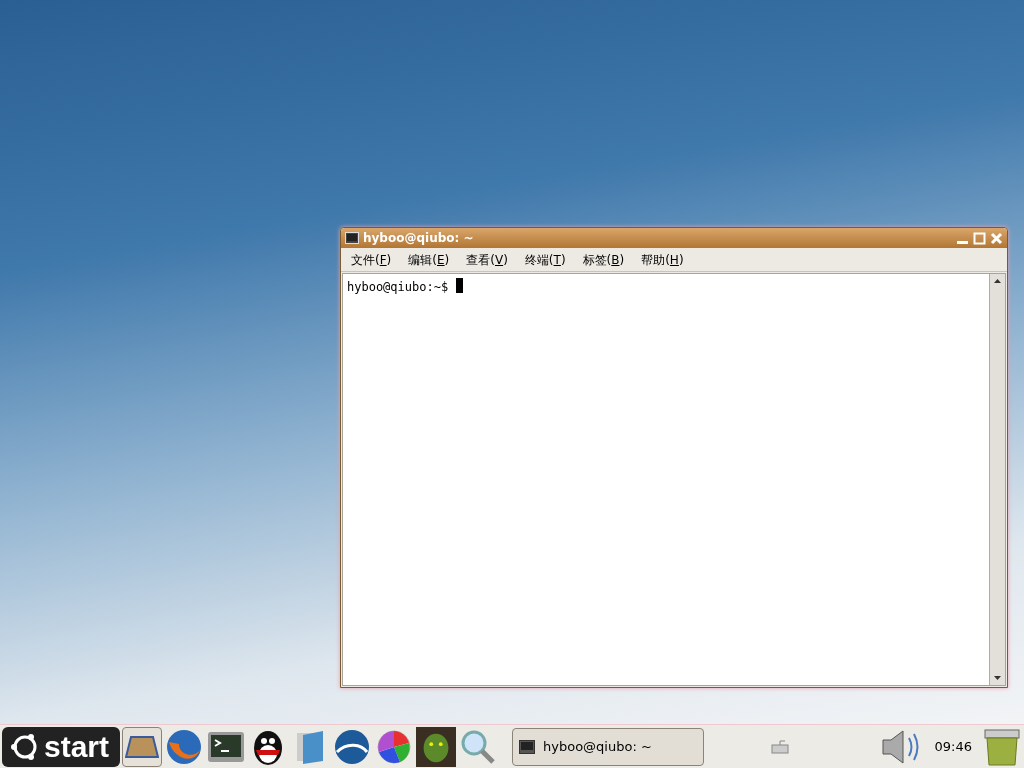  What do you see at coordinates (418, 238) in the screenshot?
I see `window-title: hyboo@qiubo: ~` at bounding box center [418, 238].